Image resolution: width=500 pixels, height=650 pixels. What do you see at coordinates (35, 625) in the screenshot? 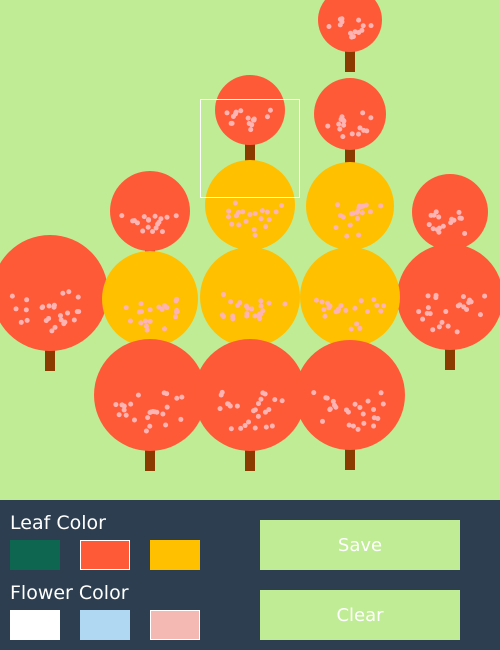
I see `flower-swatch-white` at bounding box center [35, 625].